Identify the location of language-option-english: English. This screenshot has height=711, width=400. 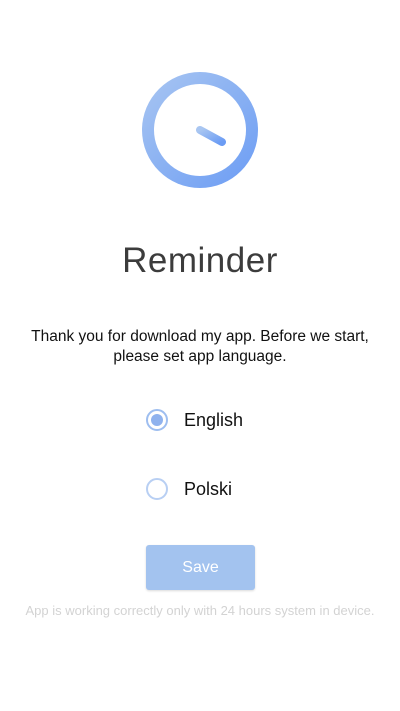
(194, 420).